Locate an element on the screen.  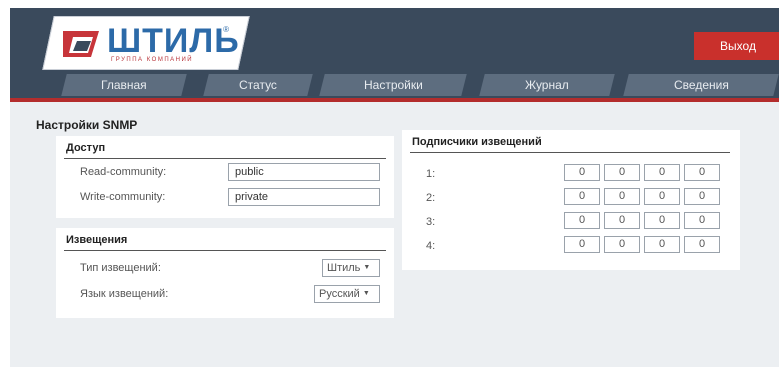
page-title: Настройки SNMP is located at coordinates (87, 125).